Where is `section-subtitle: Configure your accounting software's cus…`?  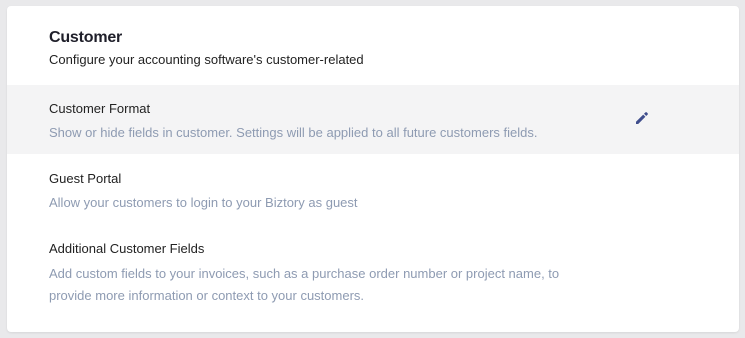 section-subtitle: Configure your accounting software's cus… is located at coordinates (206, 59).